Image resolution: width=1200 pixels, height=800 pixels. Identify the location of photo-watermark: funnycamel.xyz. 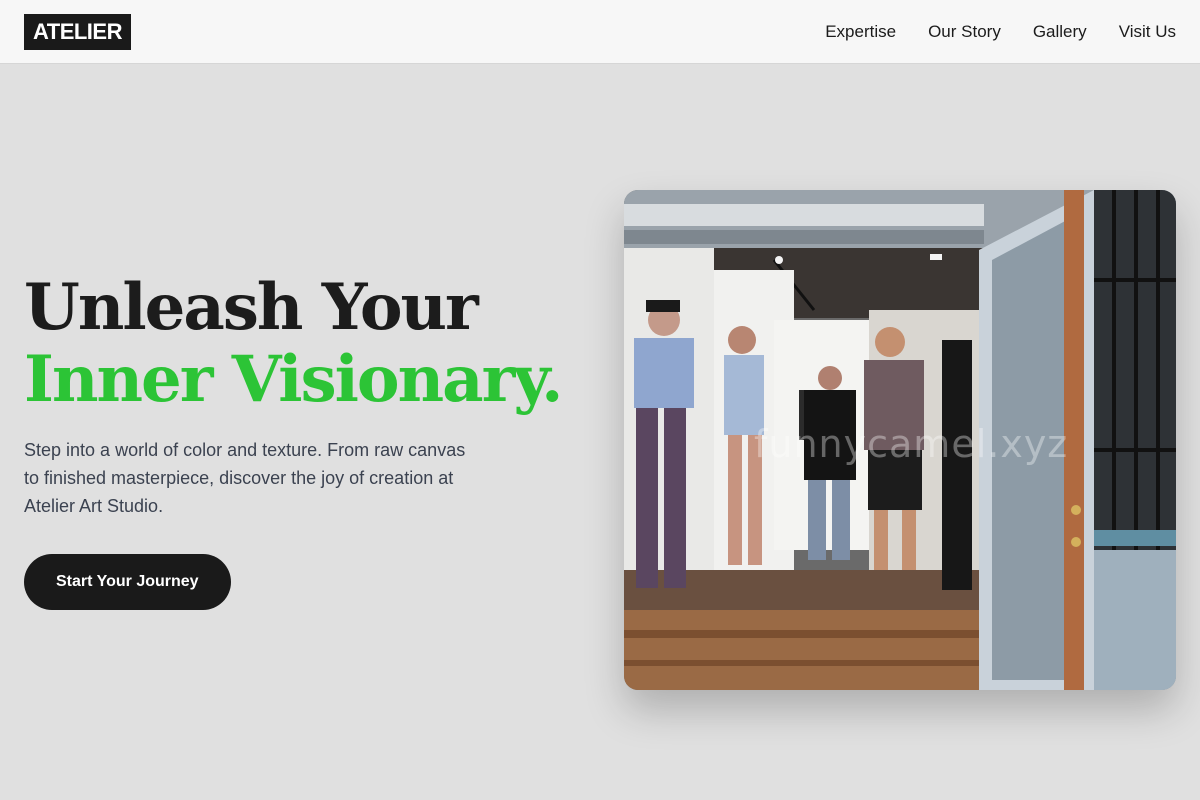
(911, 444).